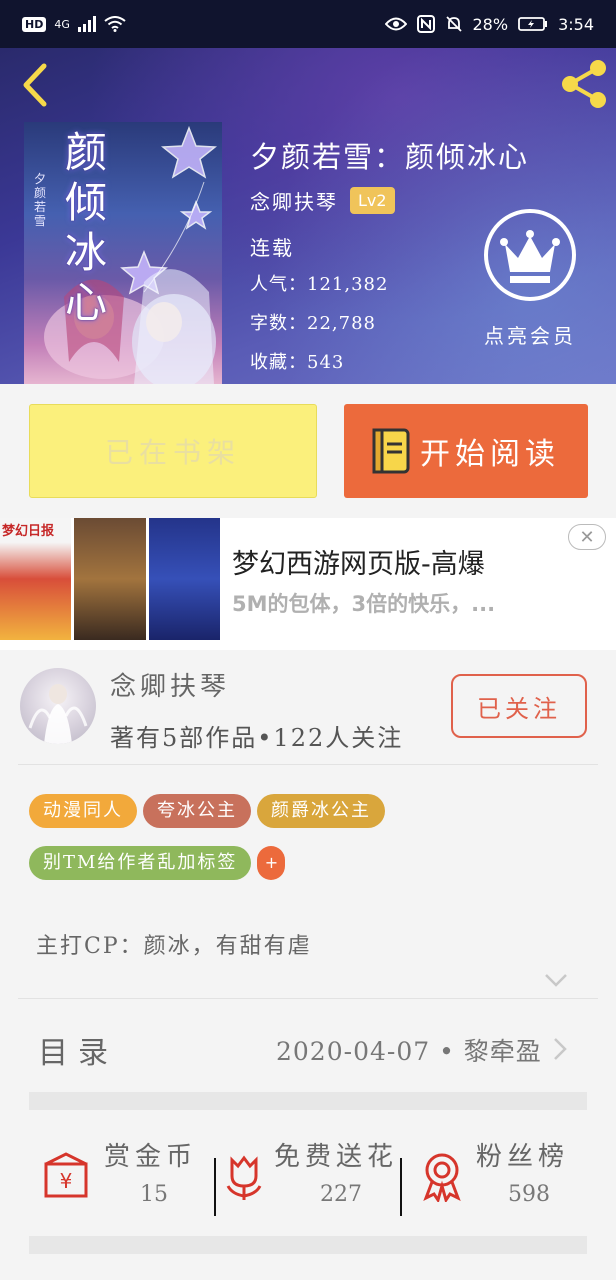 This screenshot has width=616, height=1280. I want to click on favorites-stat: 收藏：543, so click(297, 362).